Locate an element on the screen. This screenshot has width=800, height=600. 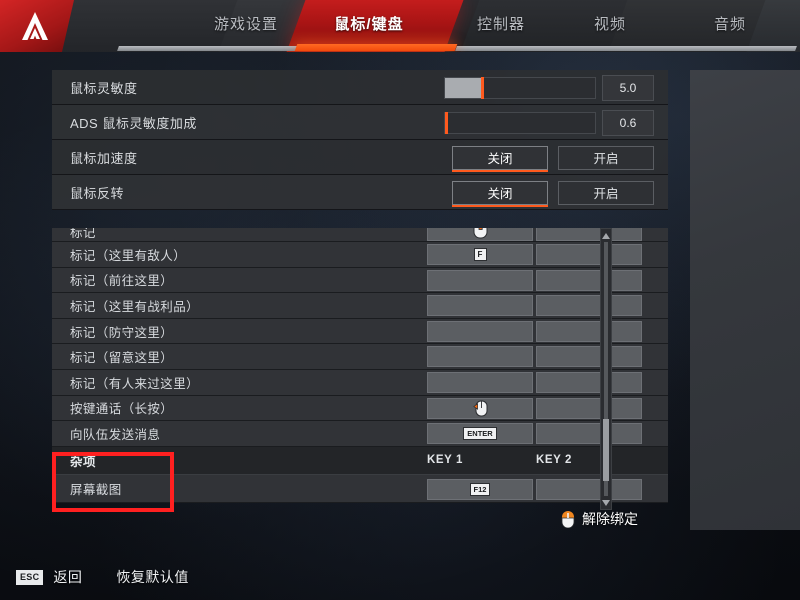
tab-label: 鼠标/键盘 is located at coordinates (369, 24).